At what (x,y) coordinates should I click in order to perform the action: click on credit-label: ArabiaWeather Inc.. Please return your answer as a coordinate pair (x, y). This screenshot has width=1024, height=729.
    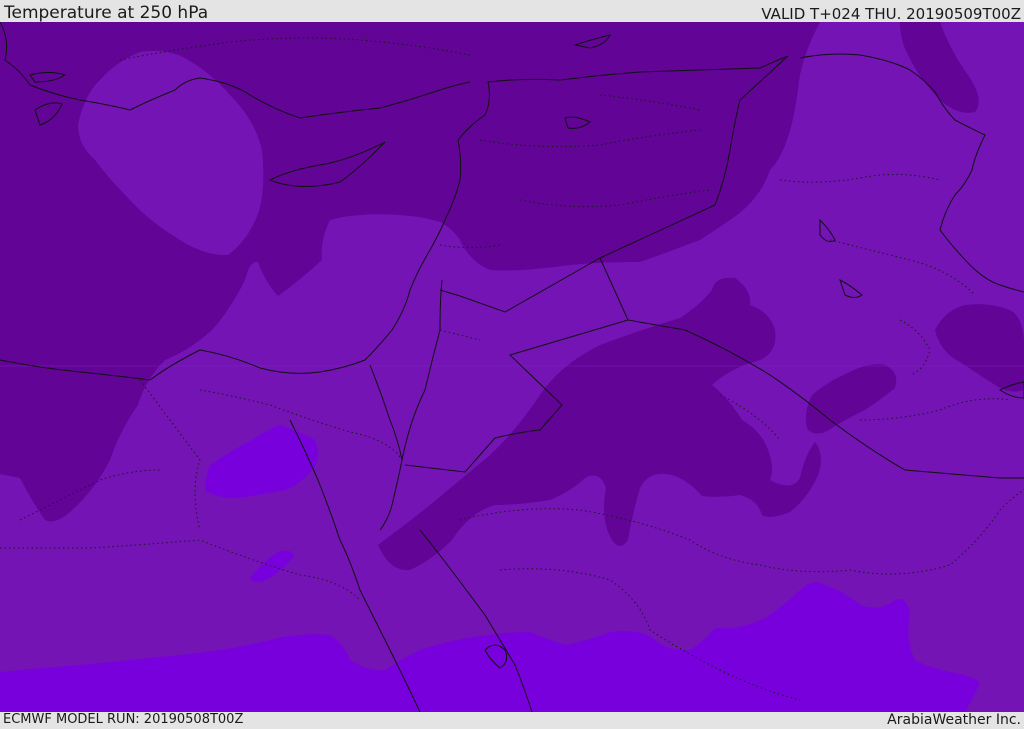
    Looking at the image, I should click on (954, 720).